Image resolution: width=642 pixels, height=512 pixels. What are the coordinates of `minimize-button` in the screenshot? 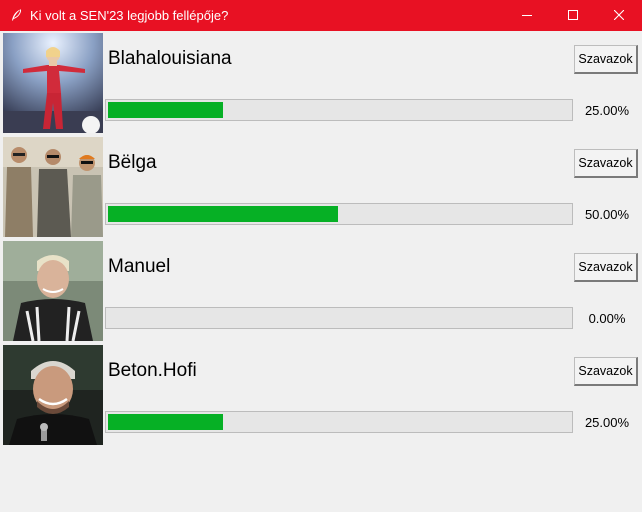 It's located at (527, 15).